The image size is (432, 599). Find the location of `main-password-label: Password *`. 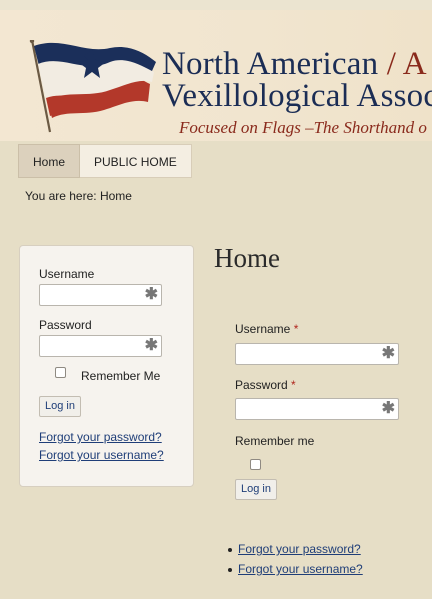

main-password-label: Password * is located at coordinates (265, 385).